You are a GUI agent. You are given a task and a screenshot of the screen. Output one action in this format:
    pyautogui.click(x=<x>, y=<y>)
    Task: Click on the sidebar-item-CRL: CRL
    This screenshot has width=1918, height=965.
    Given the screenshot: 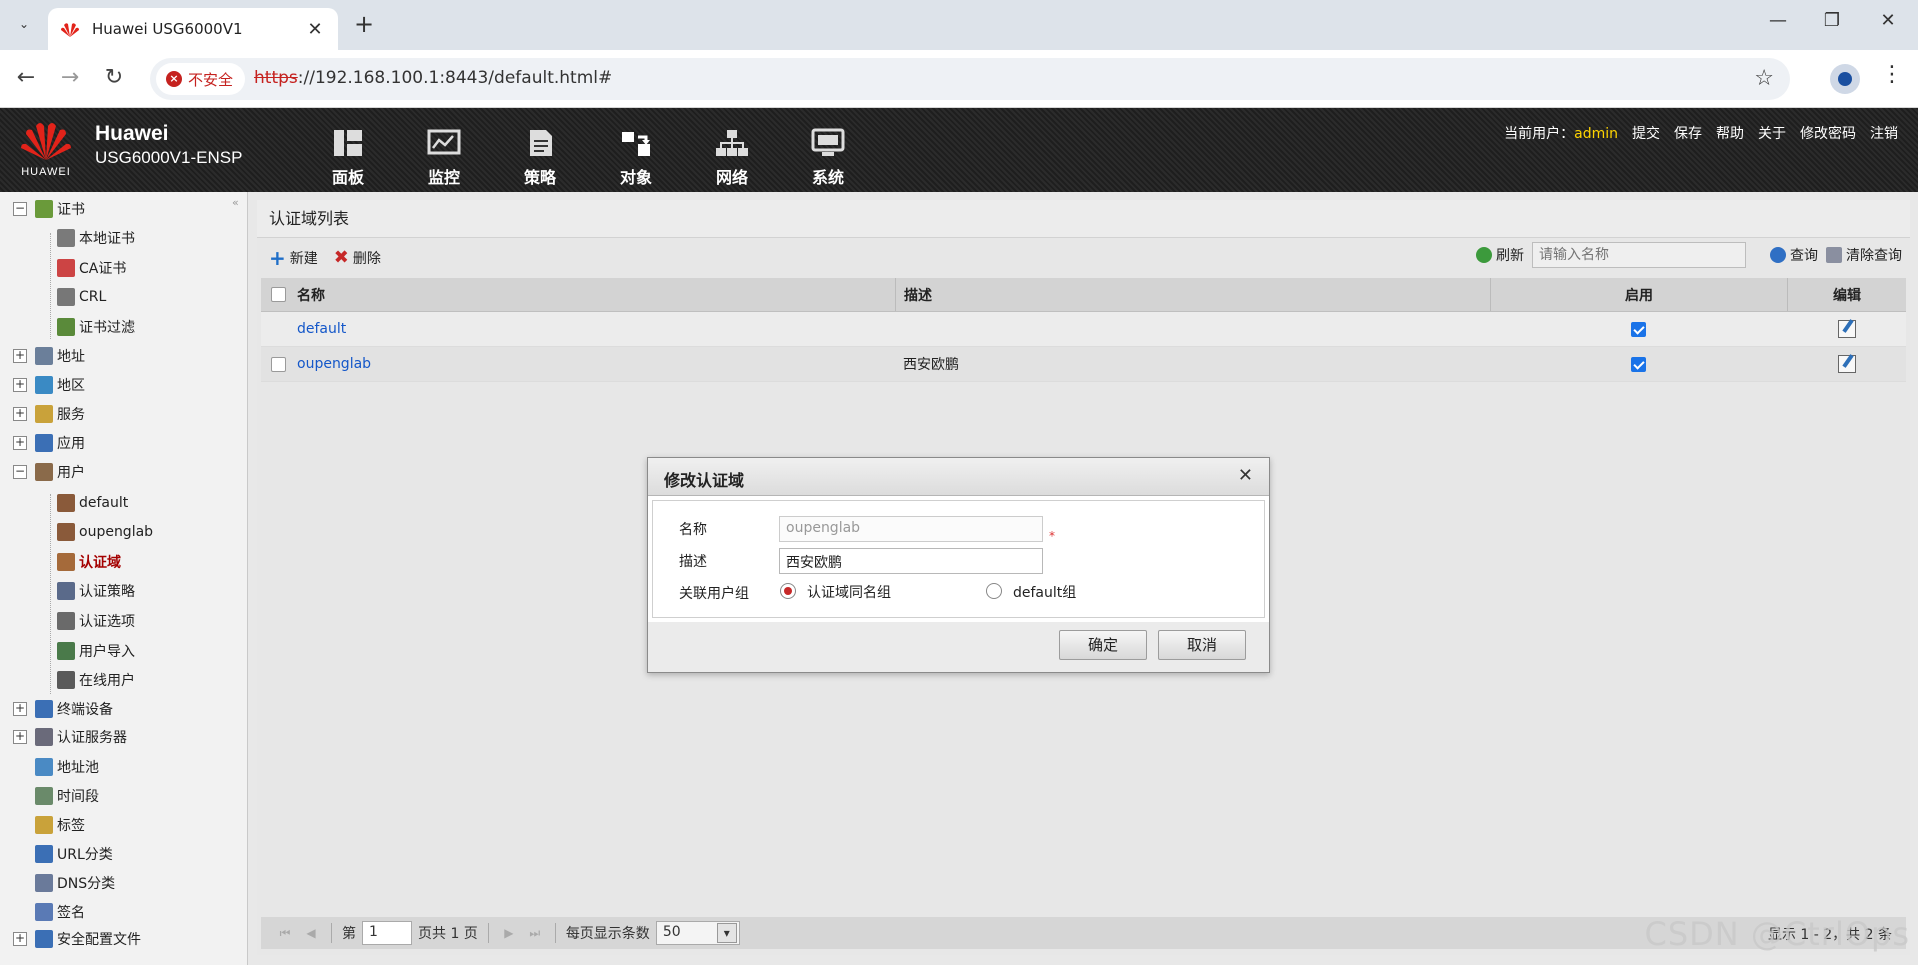 What is the action you would take?
    pyautogui.click(x=81, y=297)
    